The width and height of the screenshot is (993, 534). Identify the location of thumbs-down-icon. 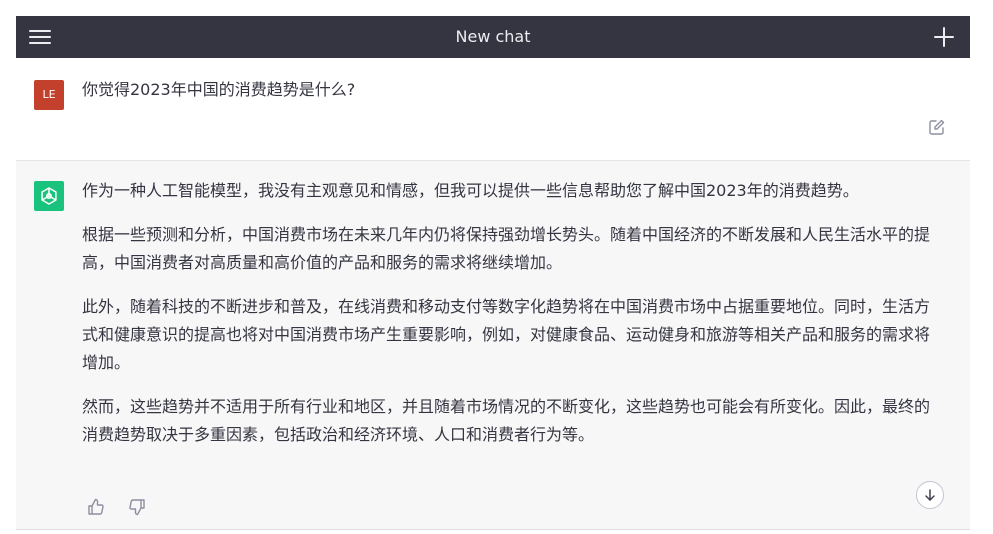
(137, 507).